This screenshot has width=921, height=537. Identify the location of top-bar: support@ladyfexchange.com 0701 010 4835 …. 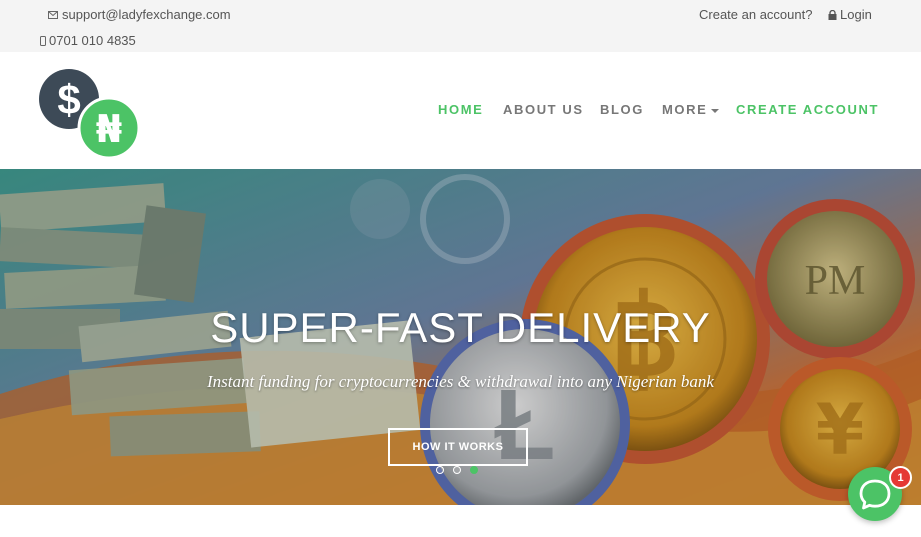
(460, 26).